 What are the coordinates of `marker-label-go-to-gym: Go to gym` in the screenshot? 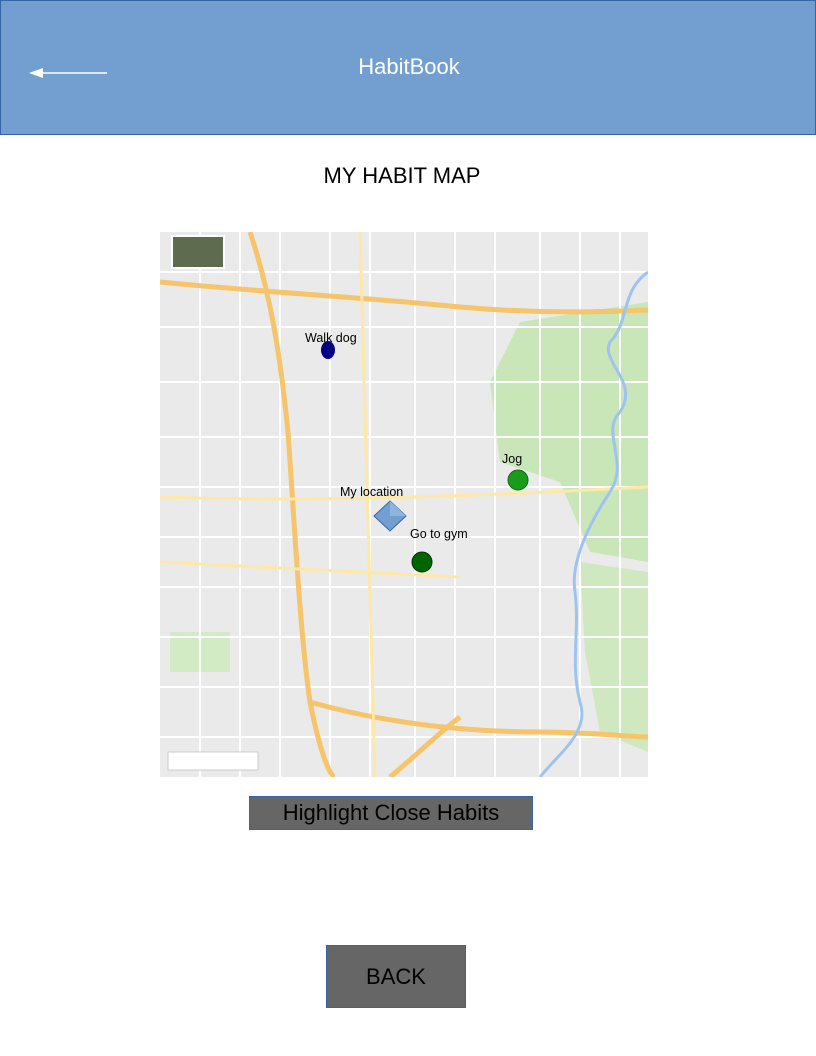 It's located at (439, 534).